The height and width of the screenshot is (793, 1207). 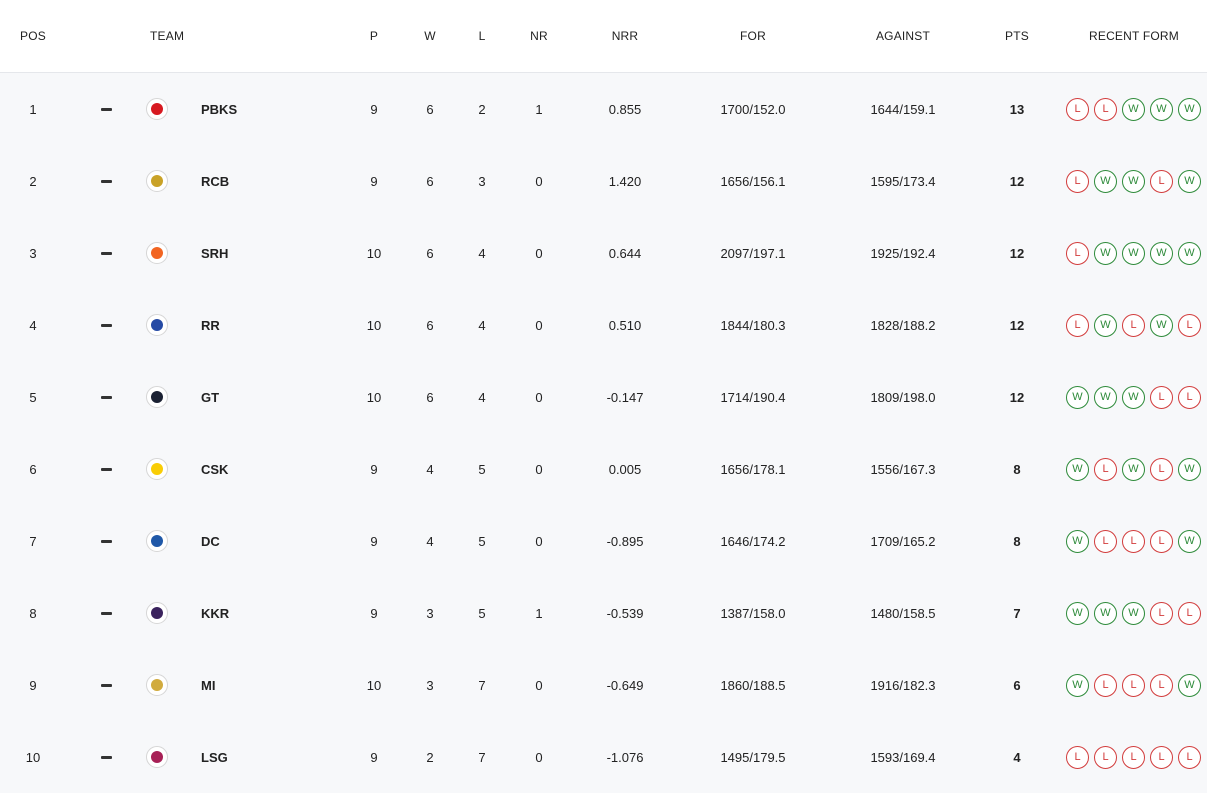 I want to click on position-cell: 5, so click(x=33, y=397).